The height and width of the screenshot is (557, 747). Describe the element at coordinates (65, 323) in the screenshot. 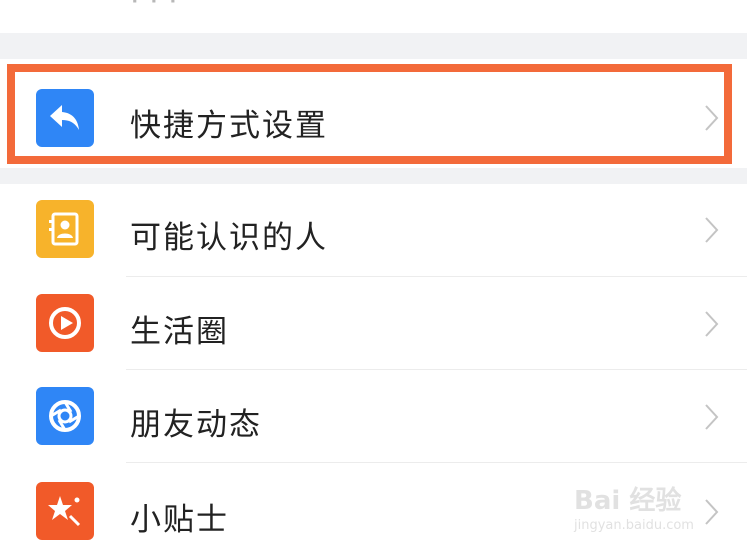

I see `play-ring-icon` at that location.